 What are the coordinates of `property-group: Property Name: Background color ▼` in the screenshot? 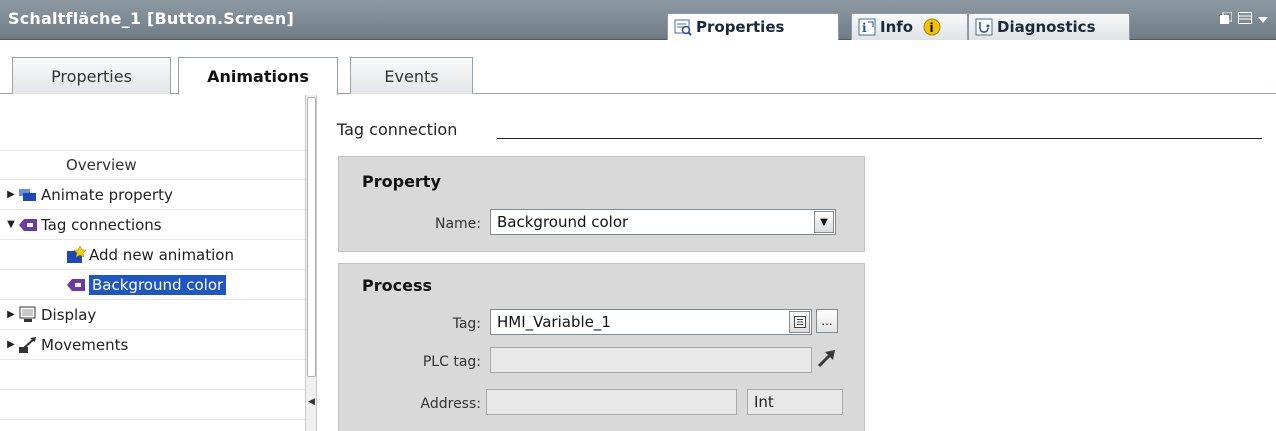 It's located at (601, 204).